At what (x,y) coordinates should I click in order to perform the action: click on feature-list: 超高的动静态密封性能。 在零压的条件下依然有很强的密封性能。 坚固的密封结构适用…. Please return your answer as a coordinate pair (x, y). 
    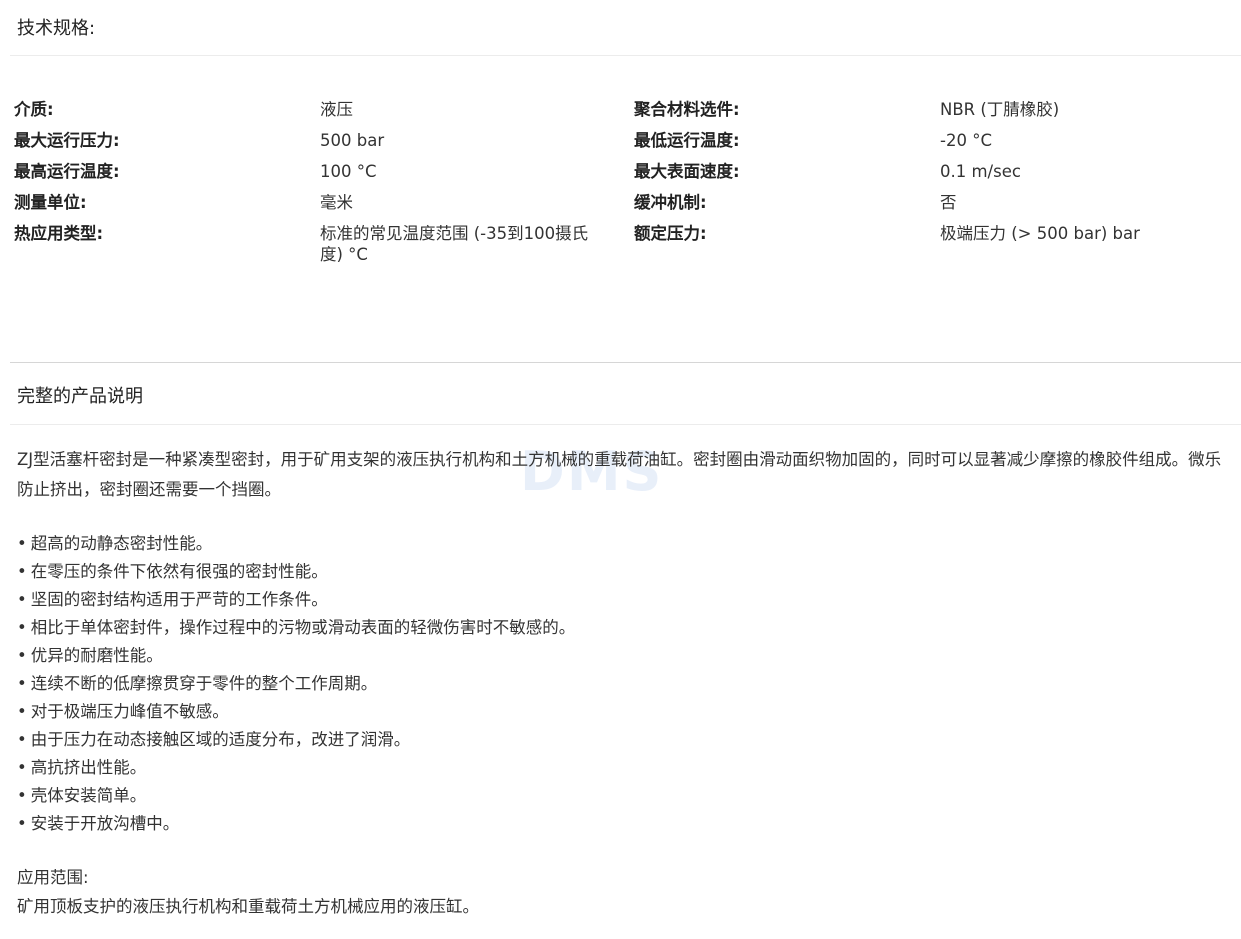
    Looking at the image, I should click on (296, 684).